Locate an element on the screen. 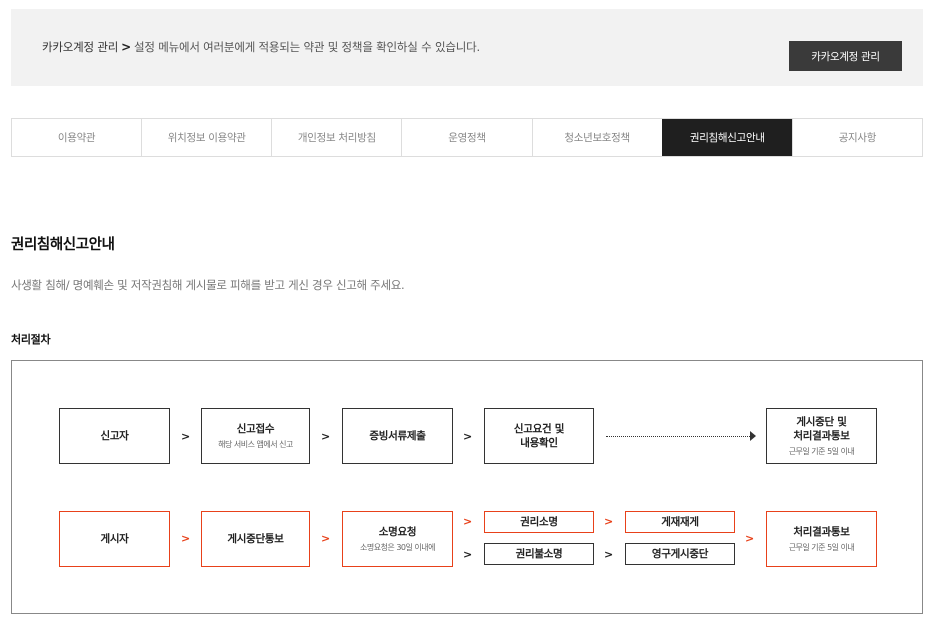 This screenshot has width=936, height=623. flow-perm-suspend-box: 영구게시중단 is located at coordinates (680, 554).